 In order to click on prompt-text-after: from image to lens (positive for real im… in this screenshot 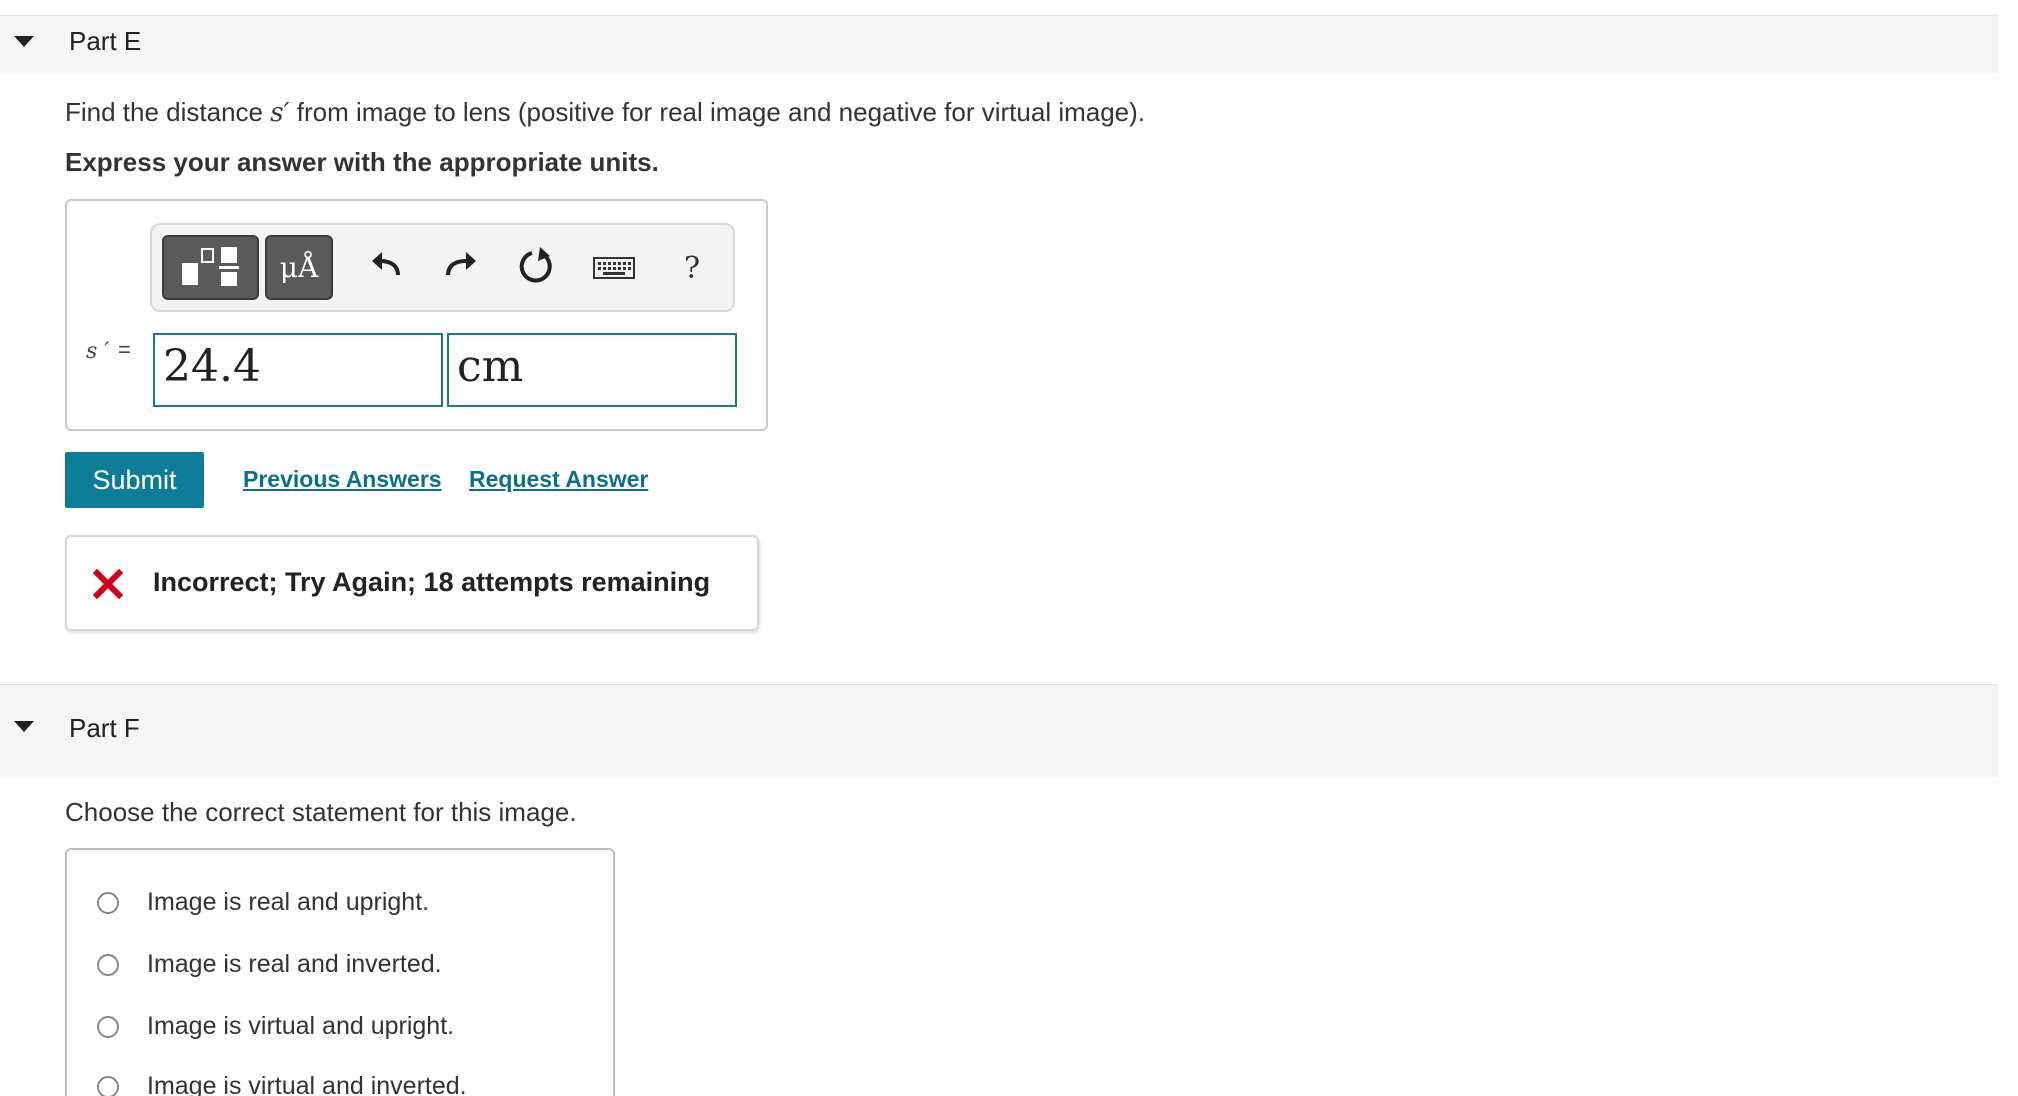, I will do `click(721, 112)`.